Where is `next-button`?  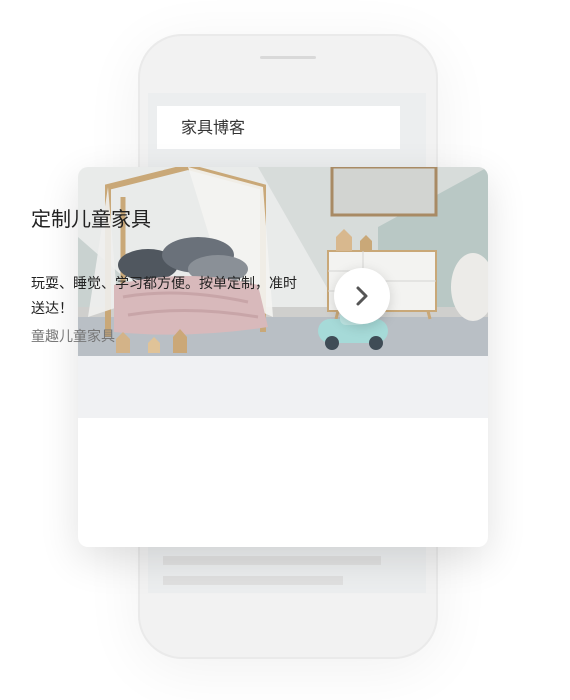
next-button is located at coordinates (362, 296).